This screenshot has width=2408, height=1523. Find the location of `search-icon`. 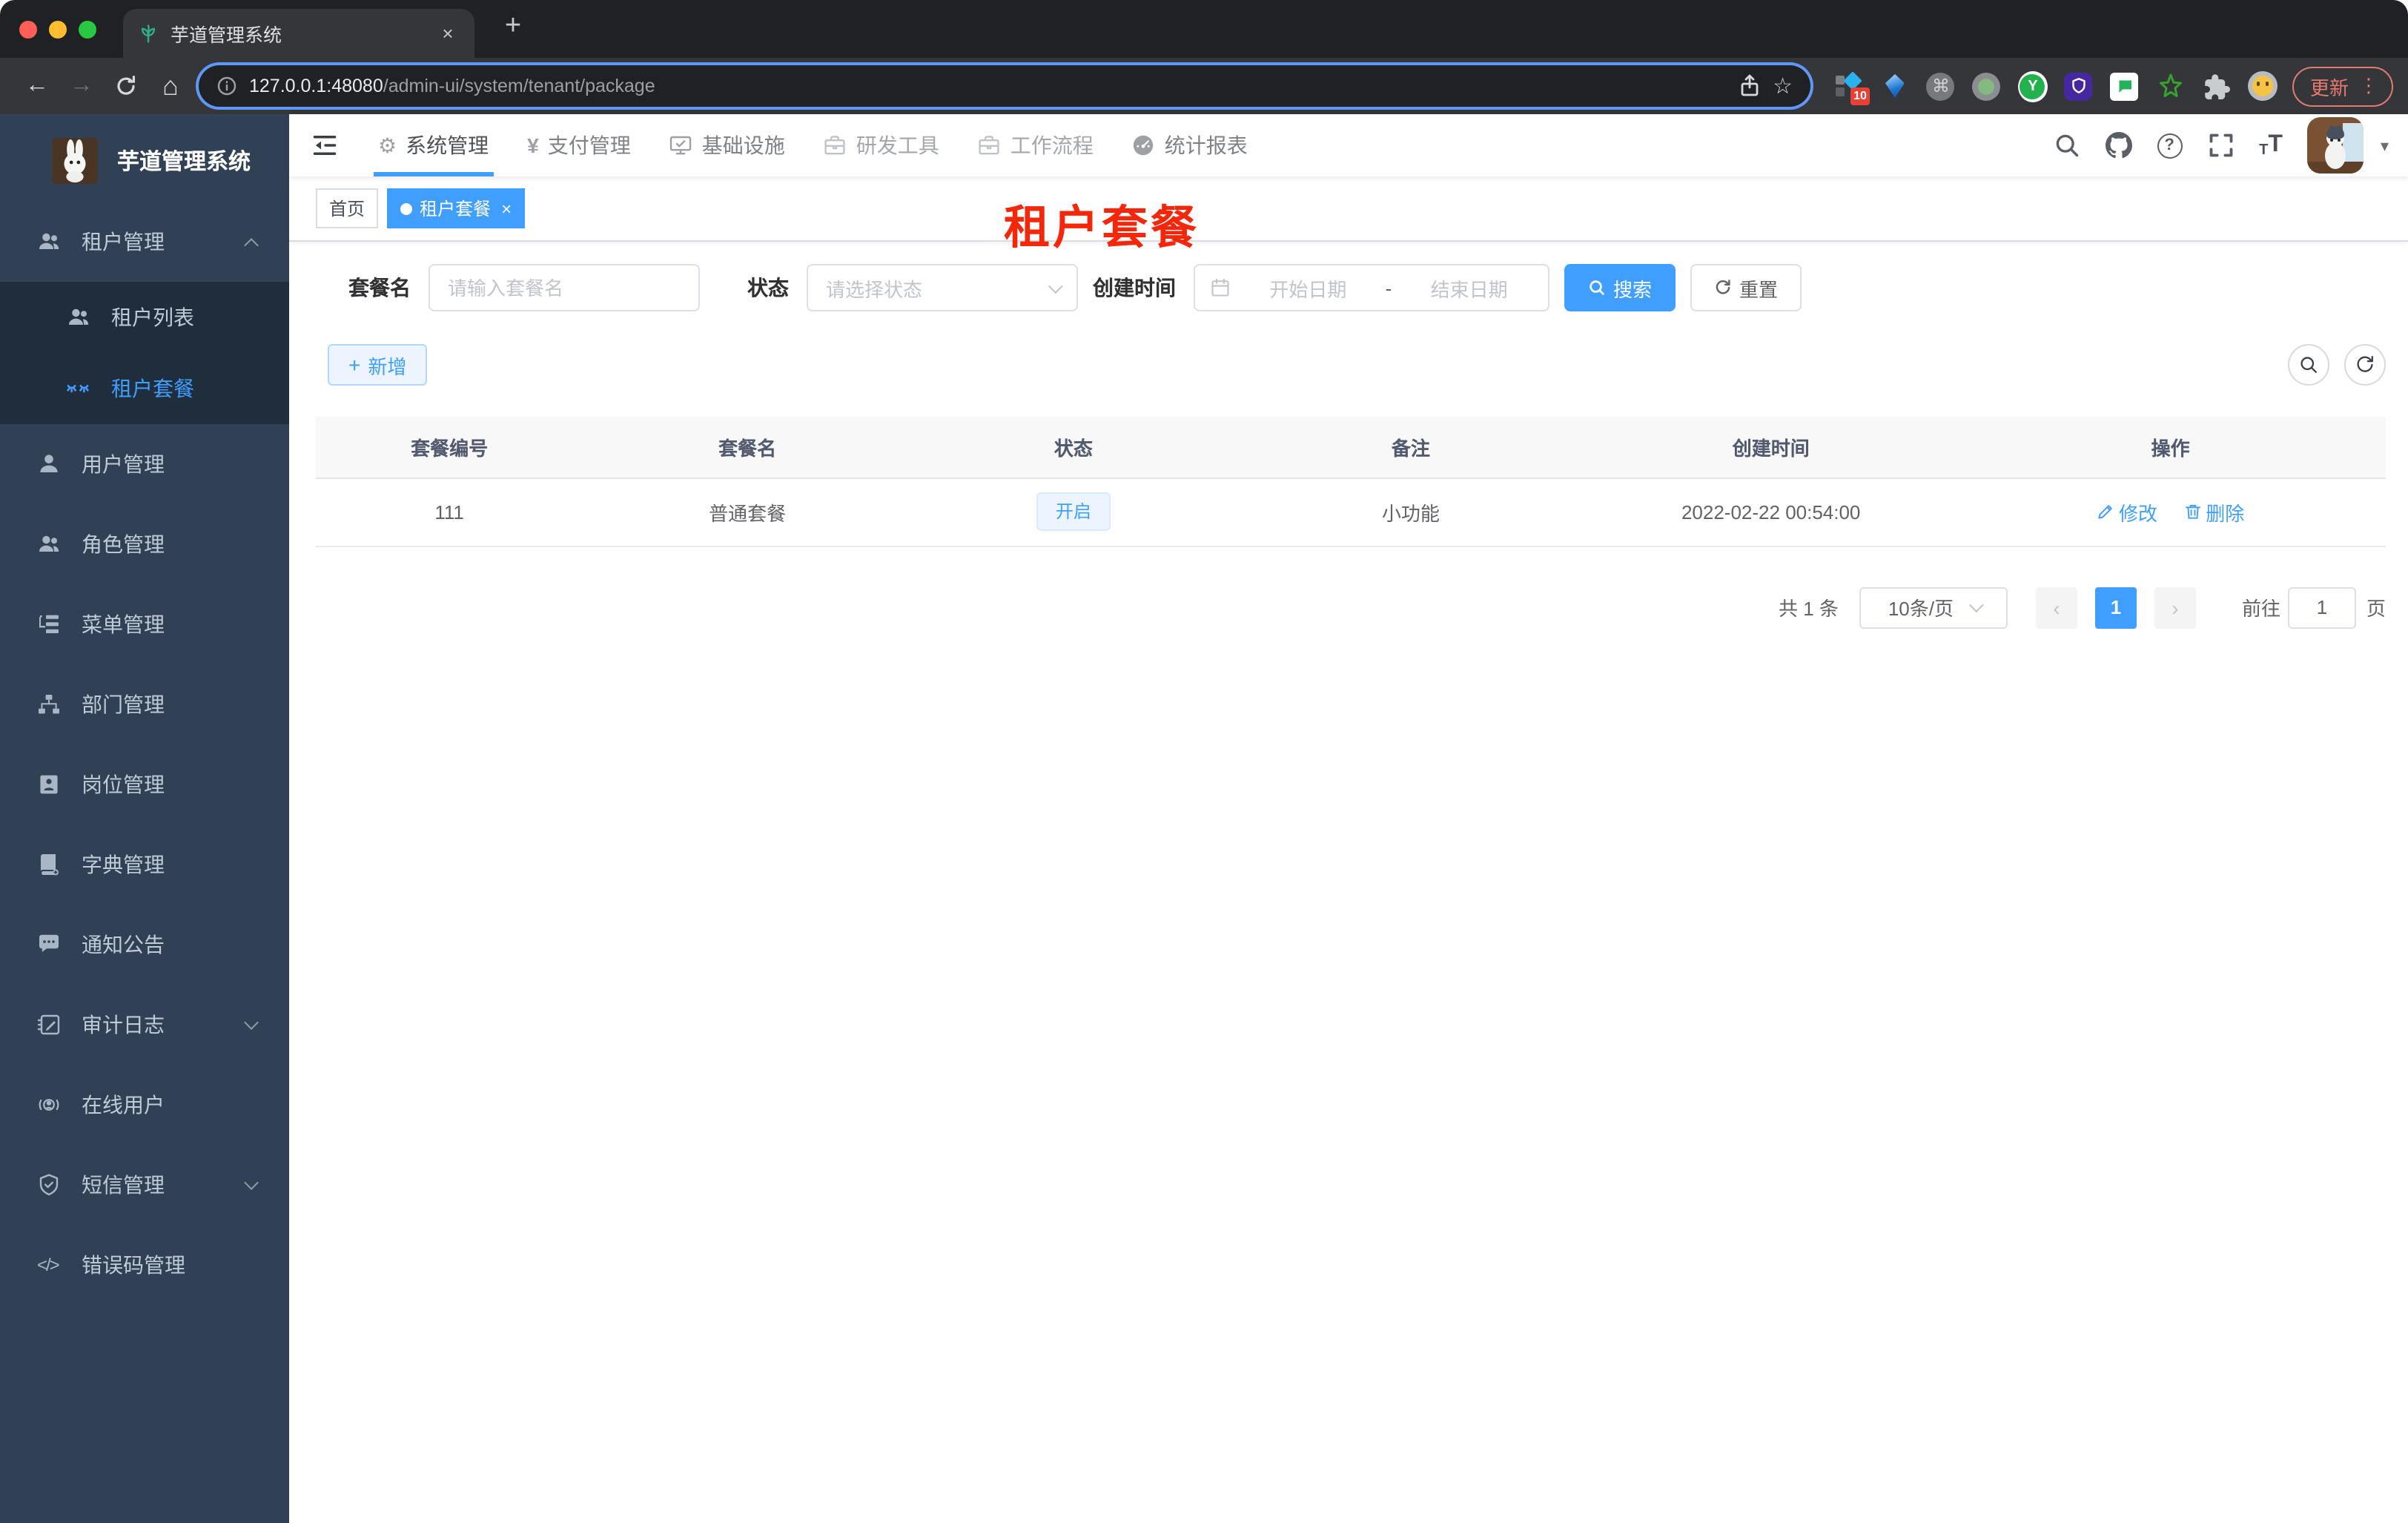

search-icon is located at coordinates (2066, 145).